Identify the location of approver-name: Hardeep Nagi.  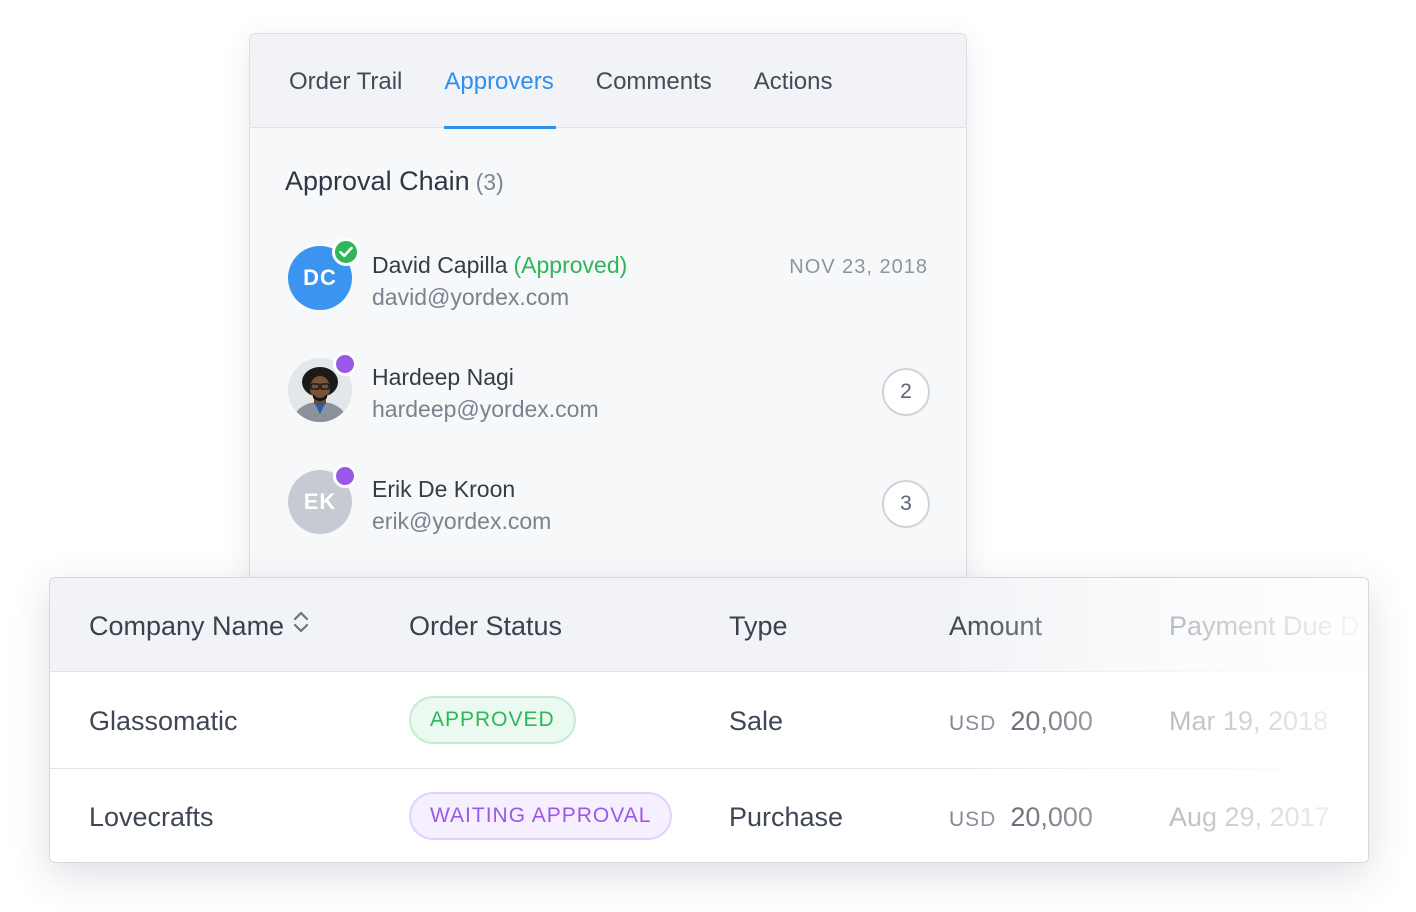
(443, 377).